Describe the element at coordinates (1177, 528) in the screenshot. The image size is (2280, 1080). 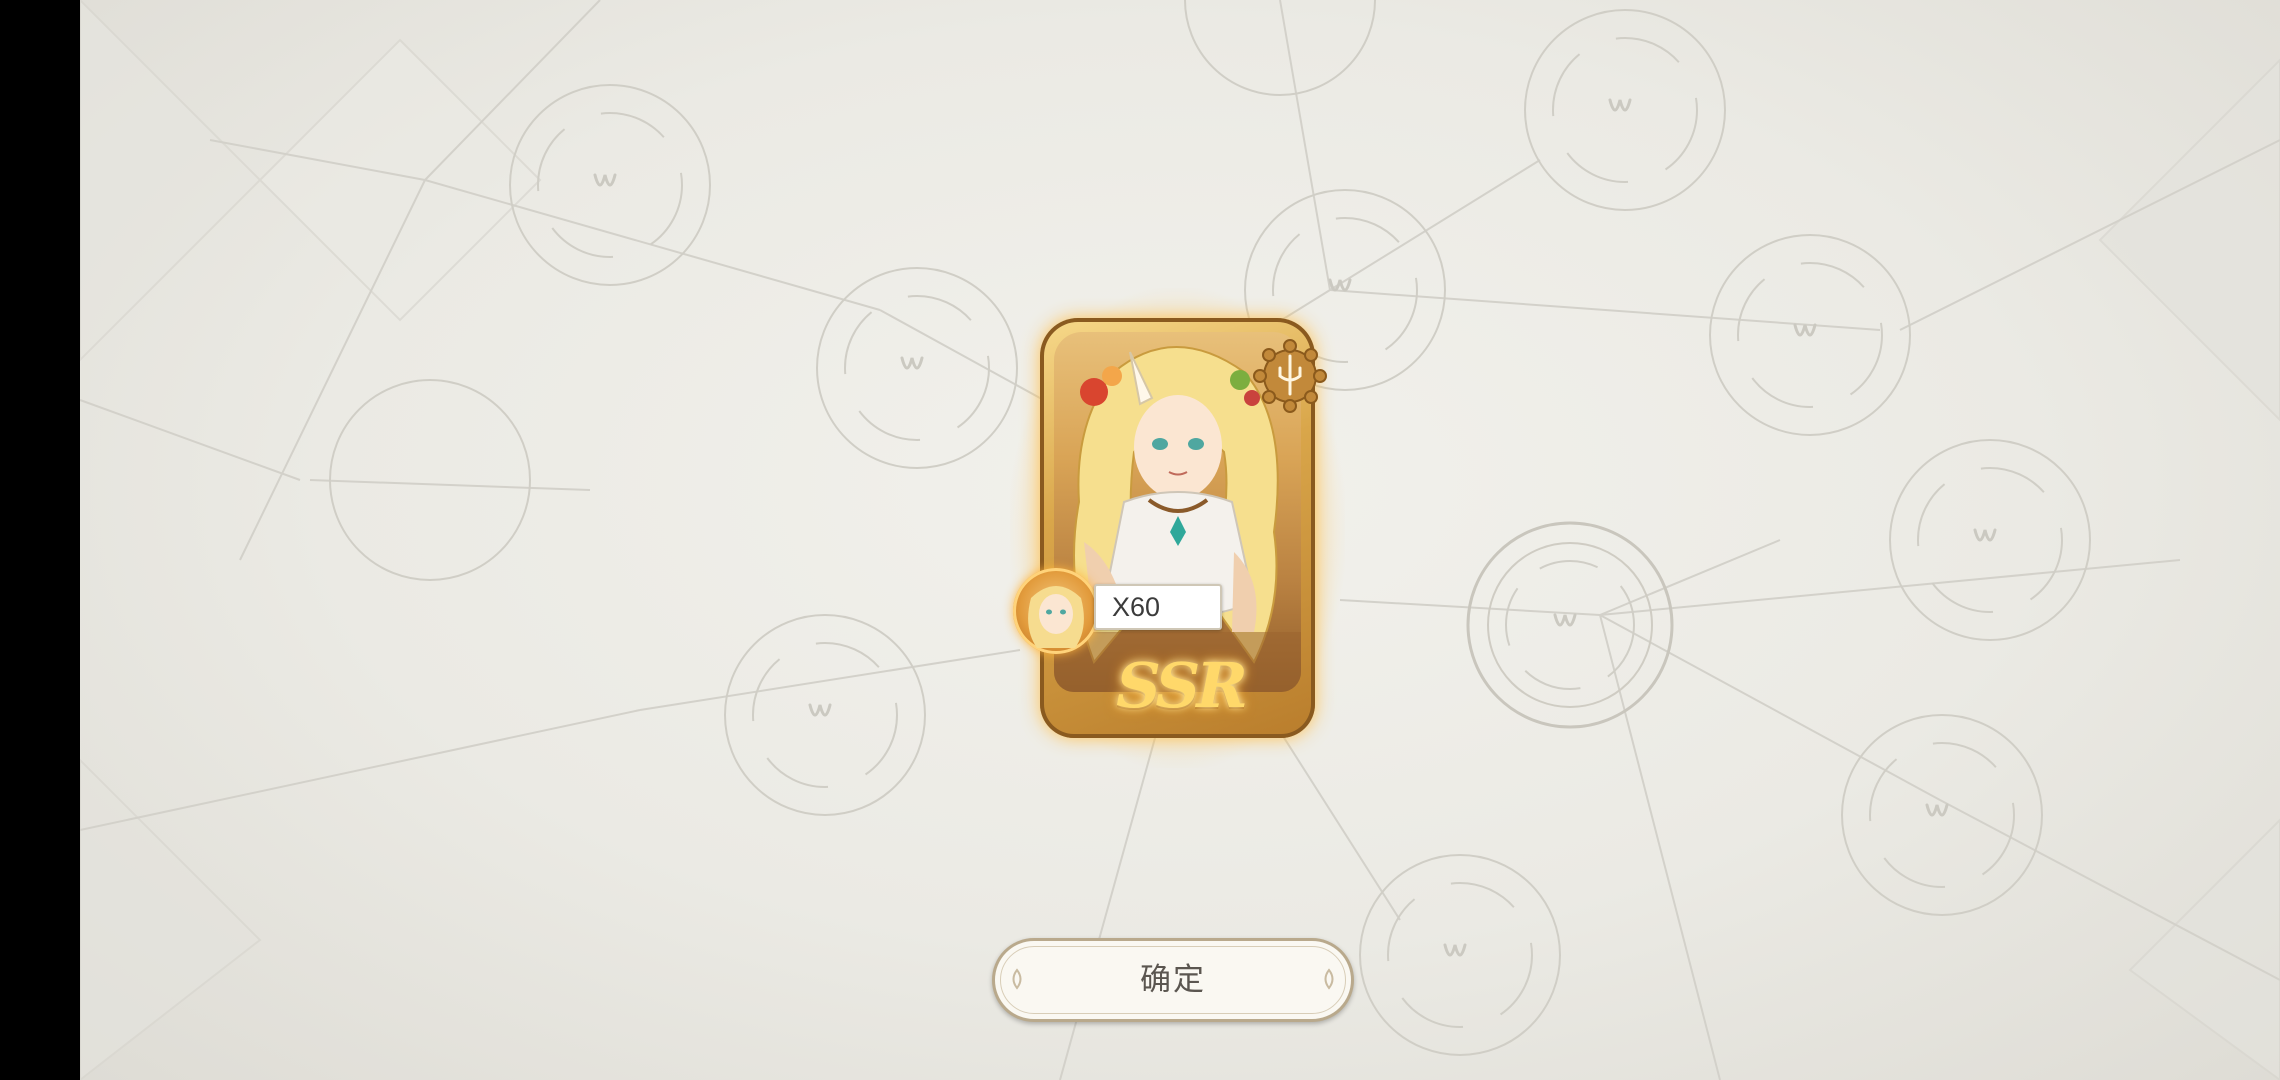
I see `character-card: SSR` at that location.